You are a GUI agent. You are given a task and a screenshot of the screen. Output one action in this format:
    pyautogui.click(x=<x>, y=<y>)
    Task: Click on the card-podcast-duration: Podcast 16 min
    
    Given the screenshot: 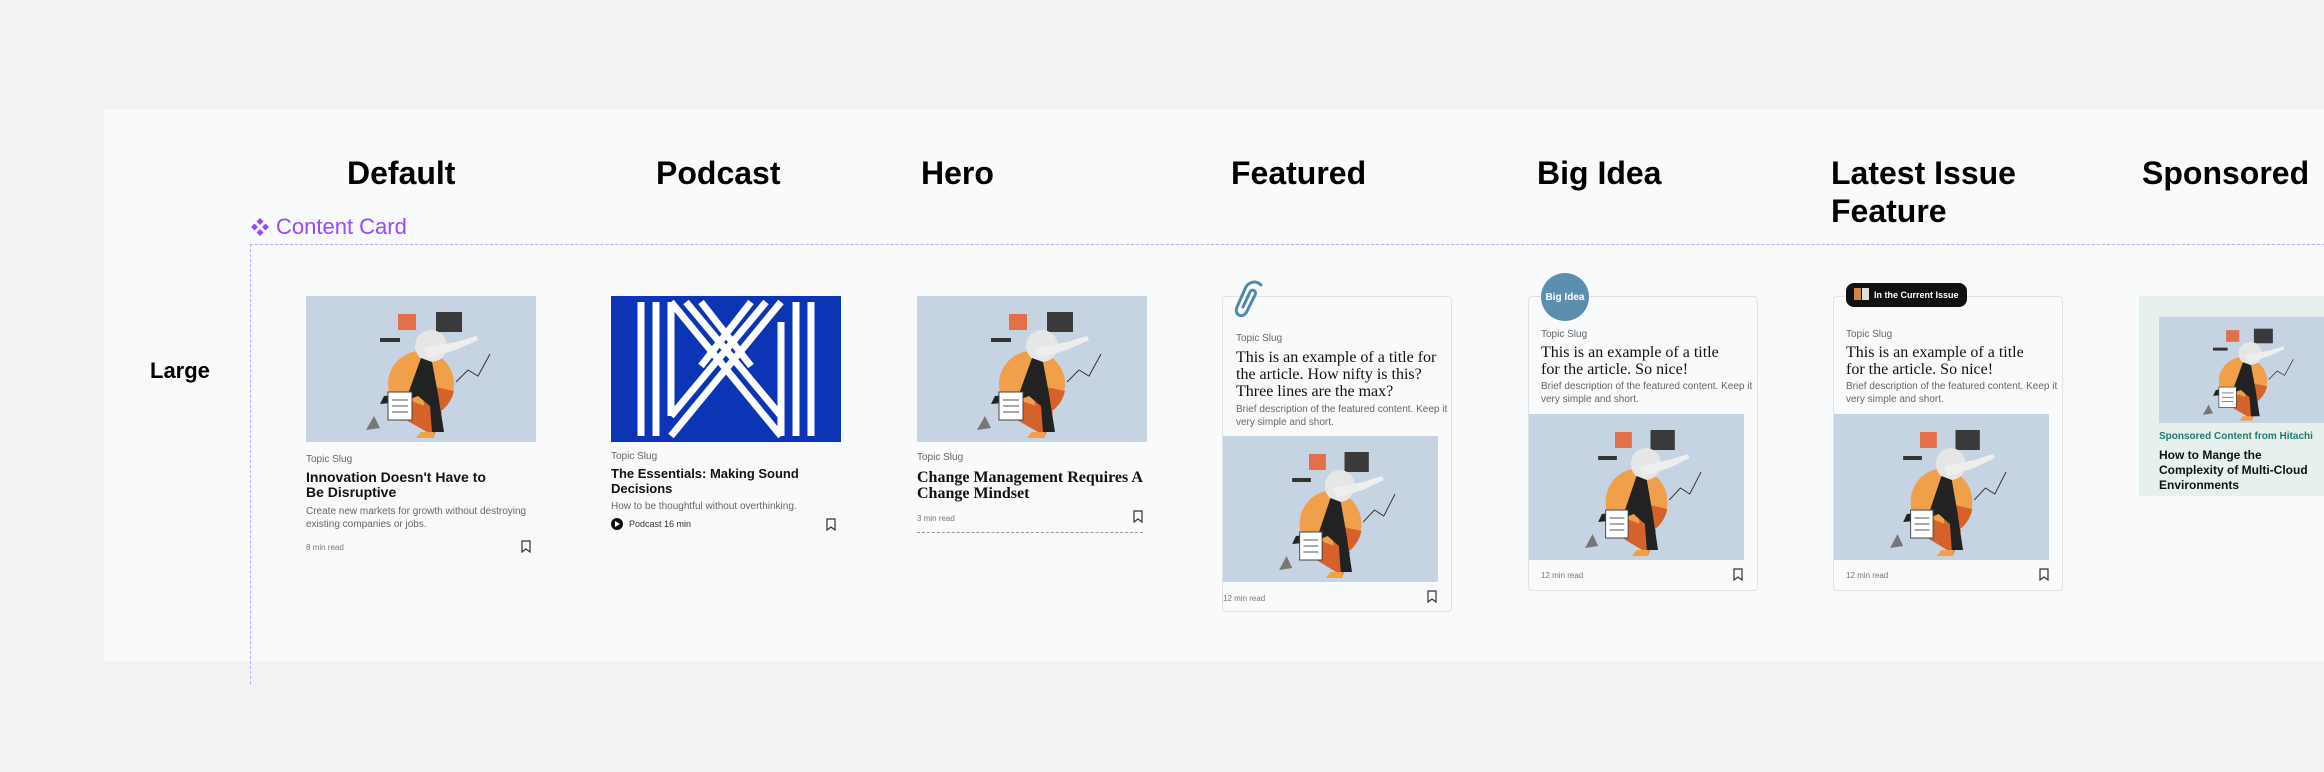 What is the action you would take?
    pyautogui.click(x=660, y=524)
    